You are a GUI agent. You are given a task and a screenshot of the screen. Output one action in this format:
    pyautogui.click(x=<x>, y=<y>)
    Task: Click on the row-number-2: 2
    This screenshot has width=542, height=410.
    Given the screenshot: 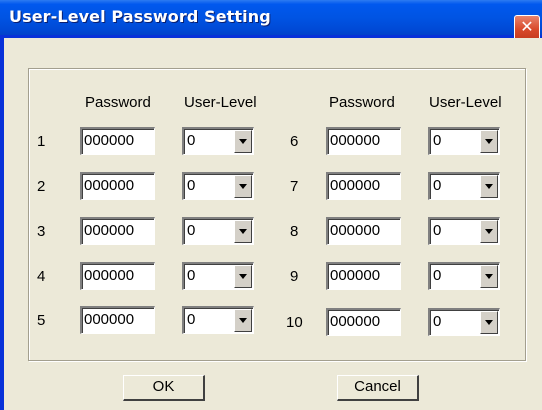 What is the action you would take?
    pyautogui.click(x=41, y=186)
    